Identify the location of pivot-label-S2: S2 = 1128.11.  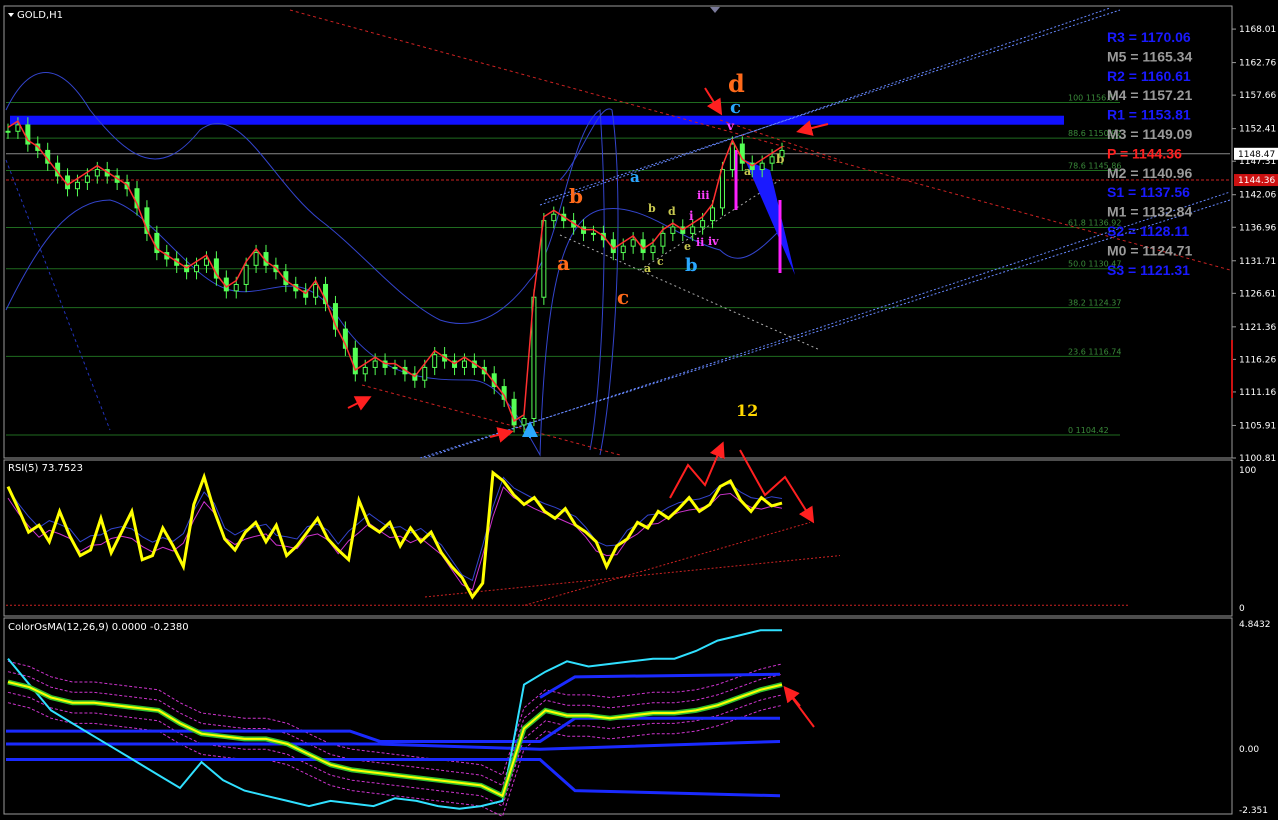
(1148, 231).